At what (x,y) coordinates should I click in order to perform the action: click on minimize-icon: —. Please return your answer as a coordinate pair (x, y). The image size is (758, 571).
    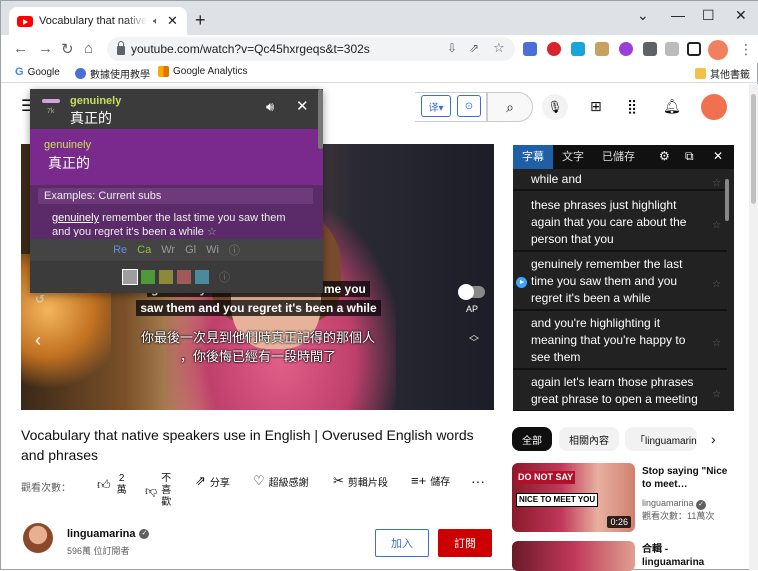
    Looking at the image, I should click on (678, 15).